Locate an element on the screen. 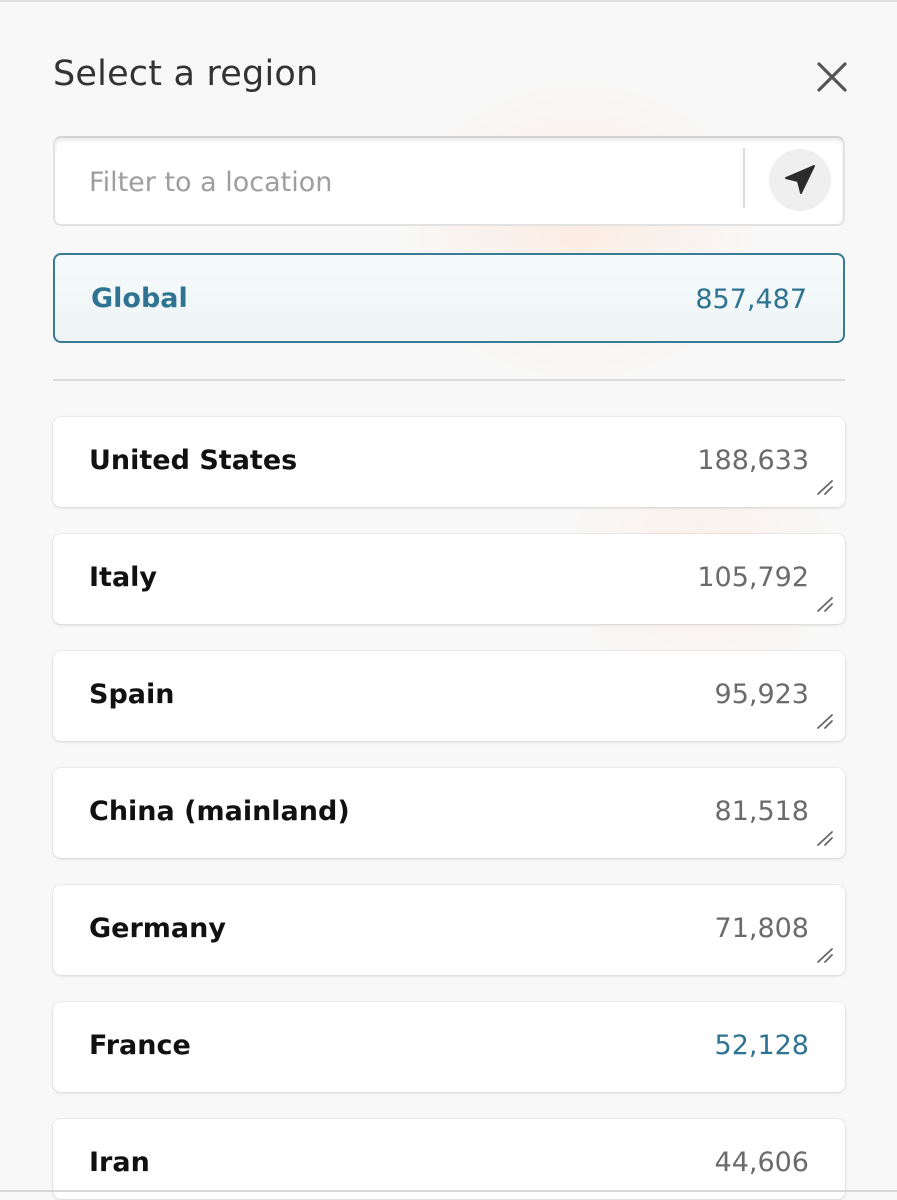 This screenshot has width=897, height=1200. region-item-iran: Iran 44,606 is located at coordinates (449, 1159).